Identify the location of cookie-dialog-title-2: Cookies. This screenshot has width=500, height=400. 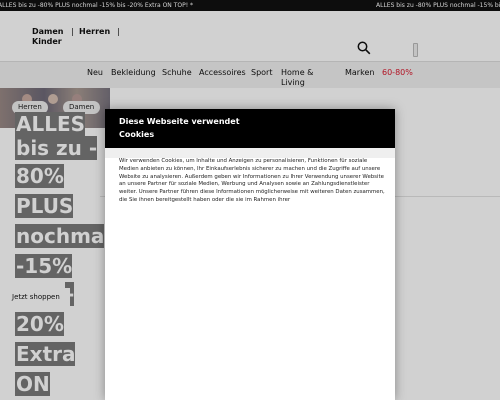
(137, 134).